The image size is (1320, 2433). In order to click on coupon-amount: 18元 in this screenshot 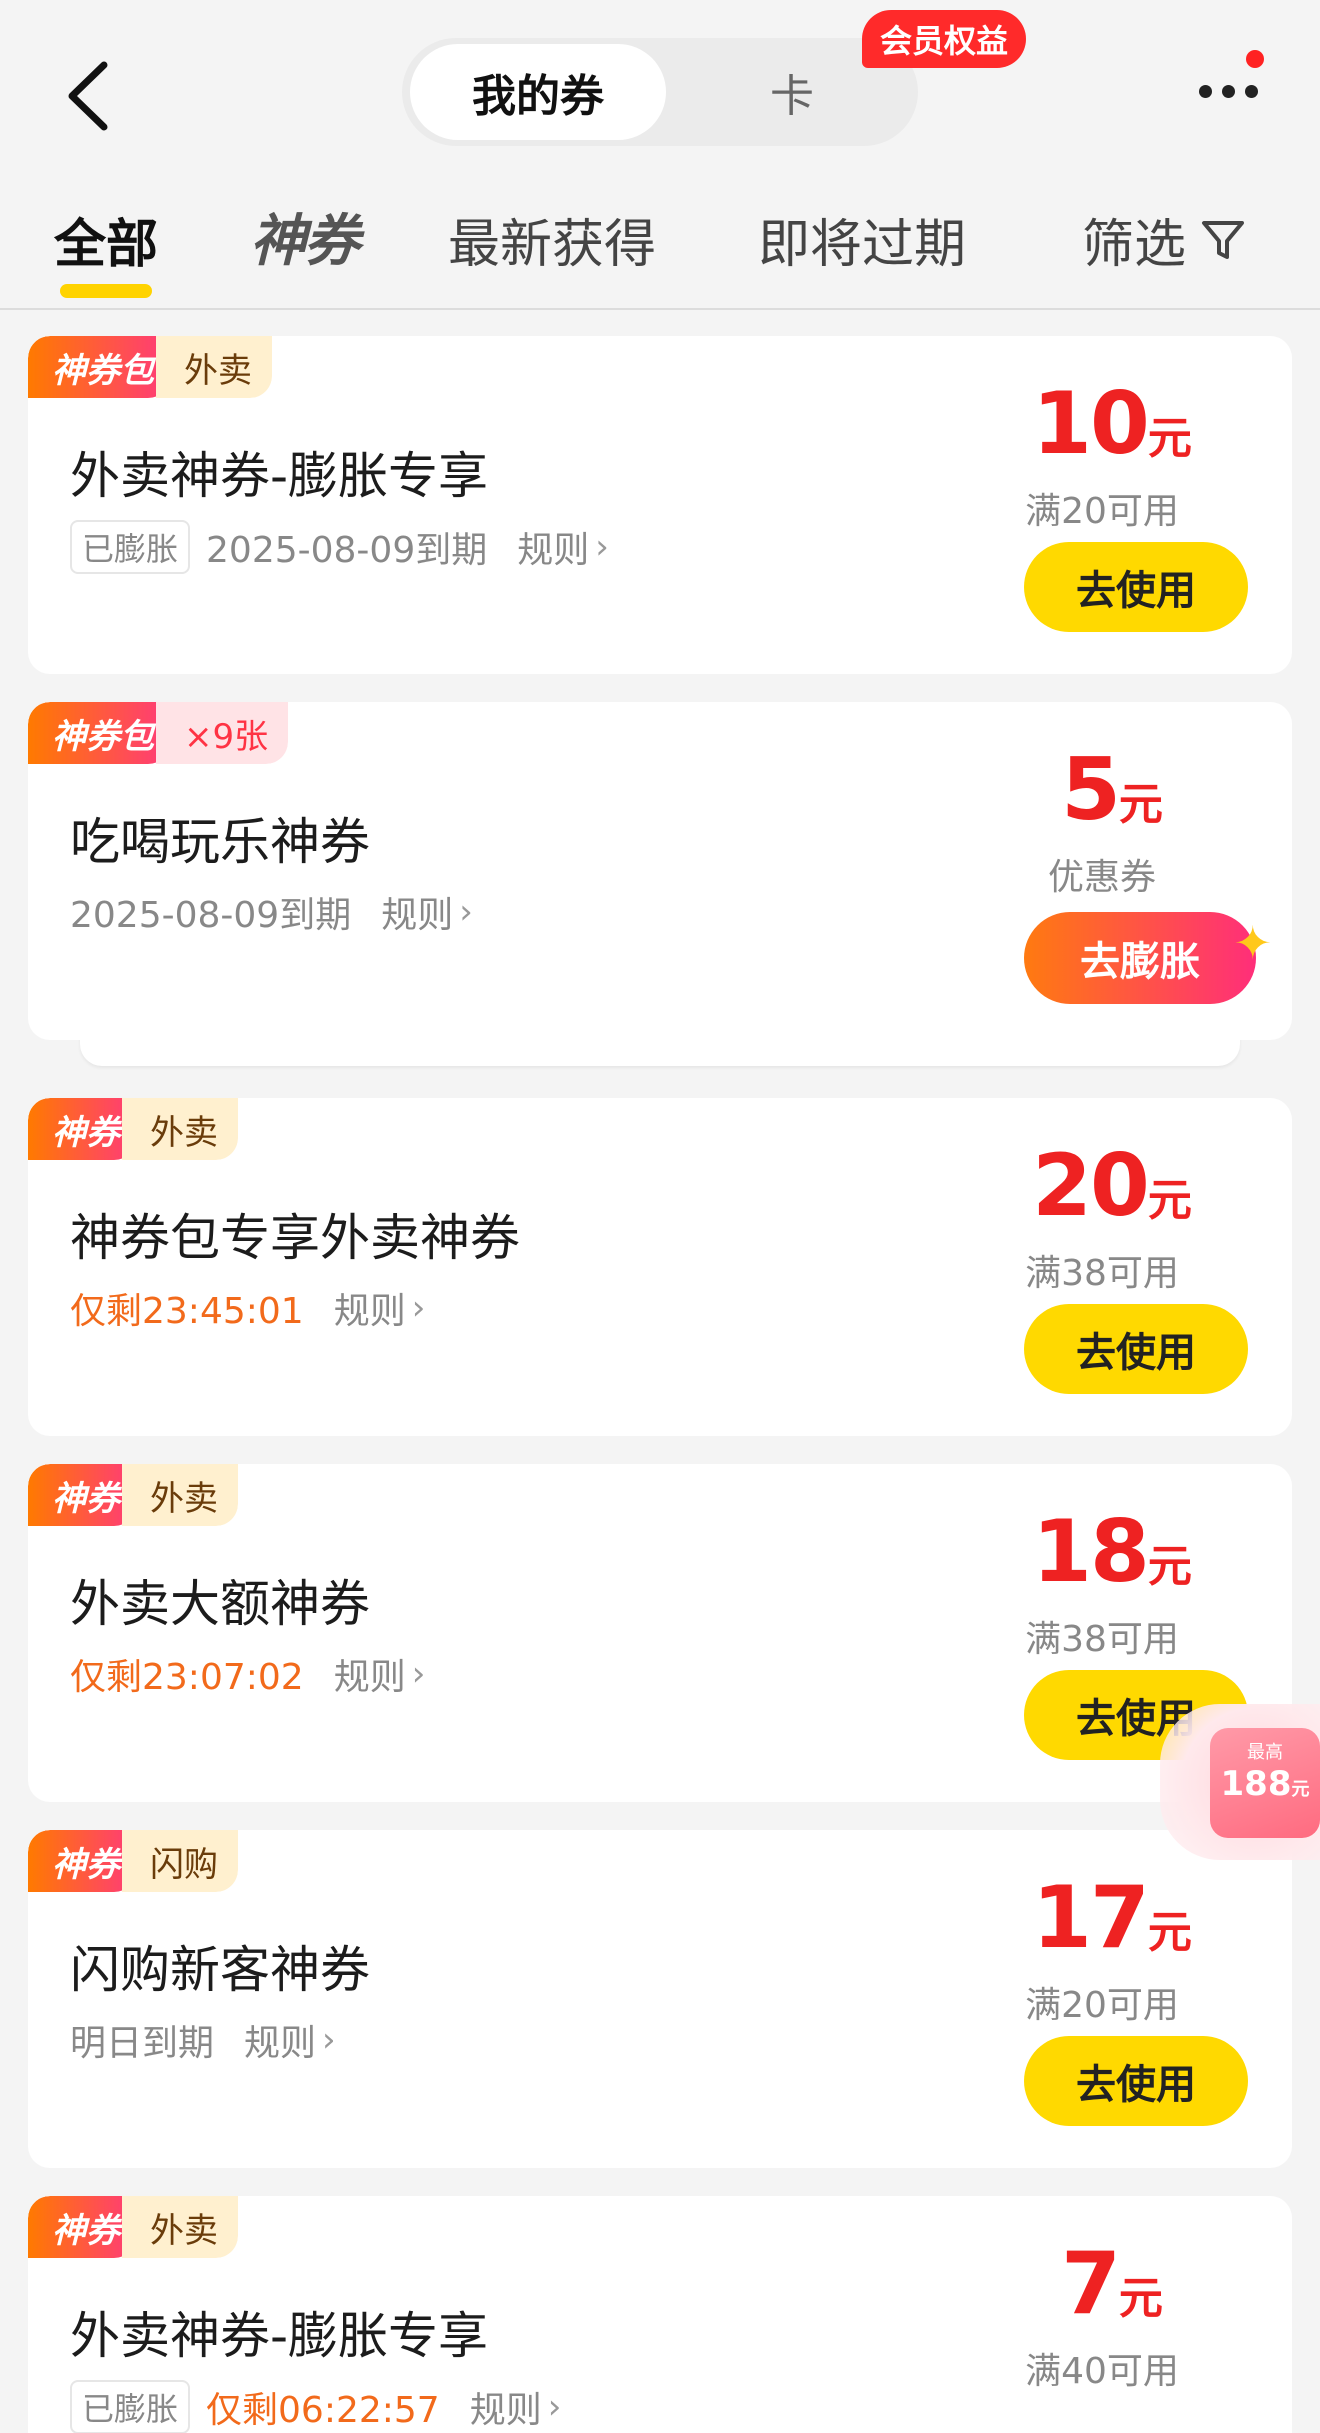, I will do `click(1112, 1552)`.